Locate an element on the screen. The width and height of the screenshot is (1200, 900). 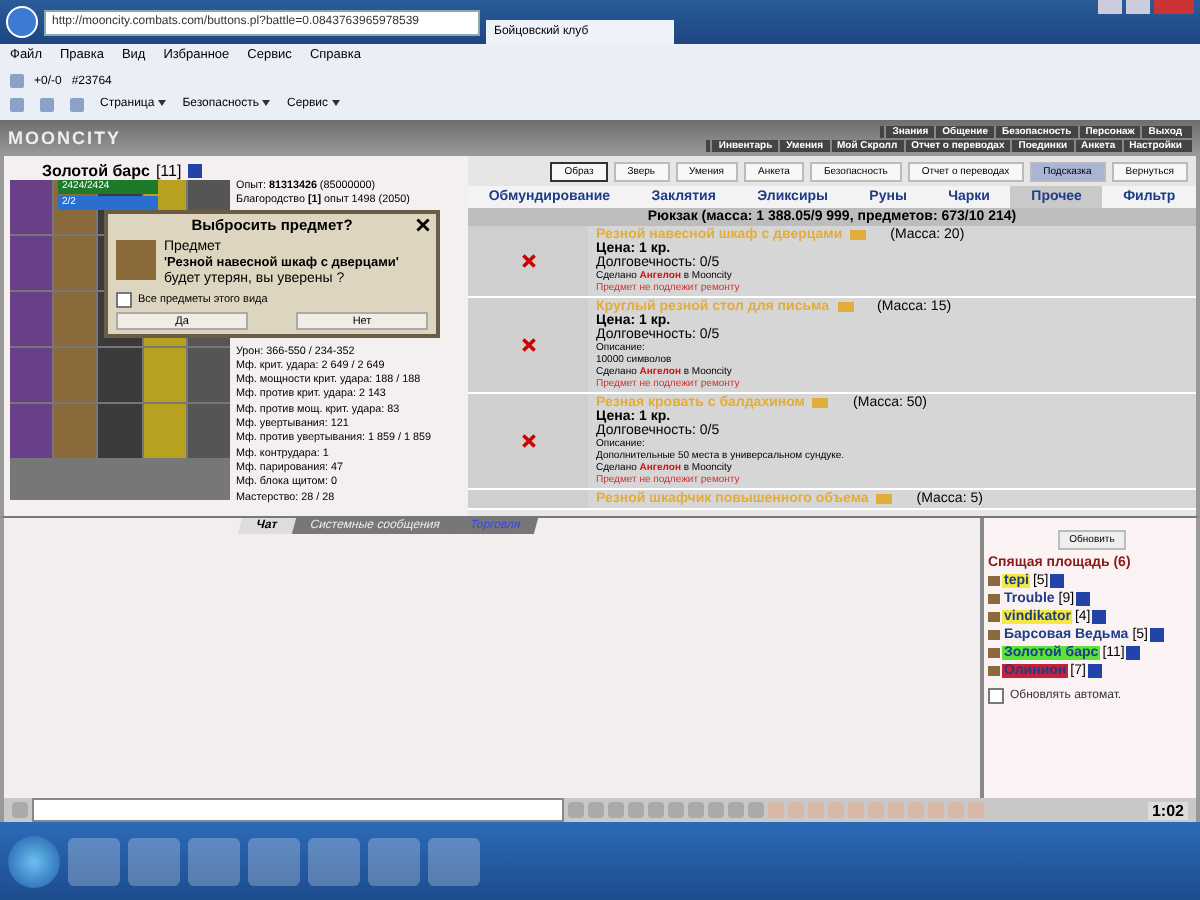
close-button is located at coordinates (423, 225).